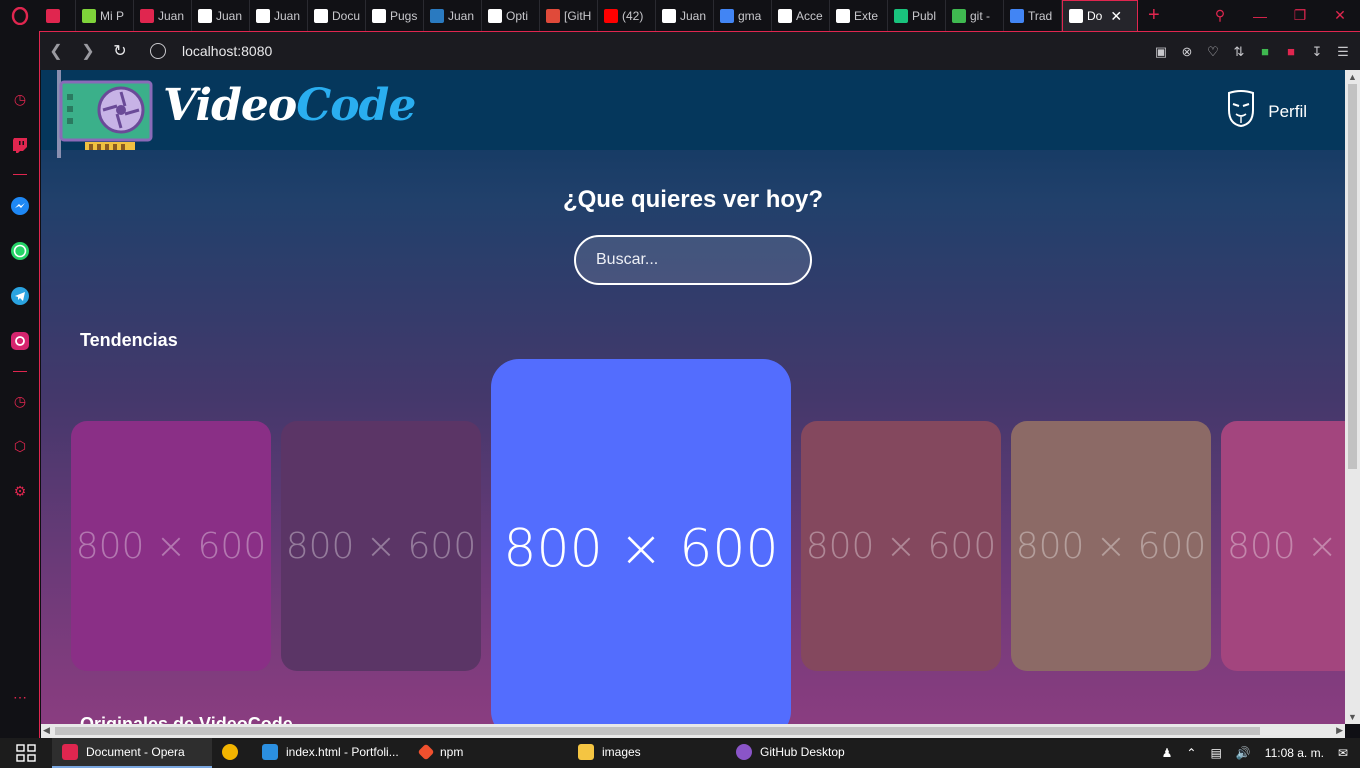 The image size is (1360, 768). Describe the element at coordinates (1213, 51) in the screenshot. I see `heart-icon: ♡` at that location.